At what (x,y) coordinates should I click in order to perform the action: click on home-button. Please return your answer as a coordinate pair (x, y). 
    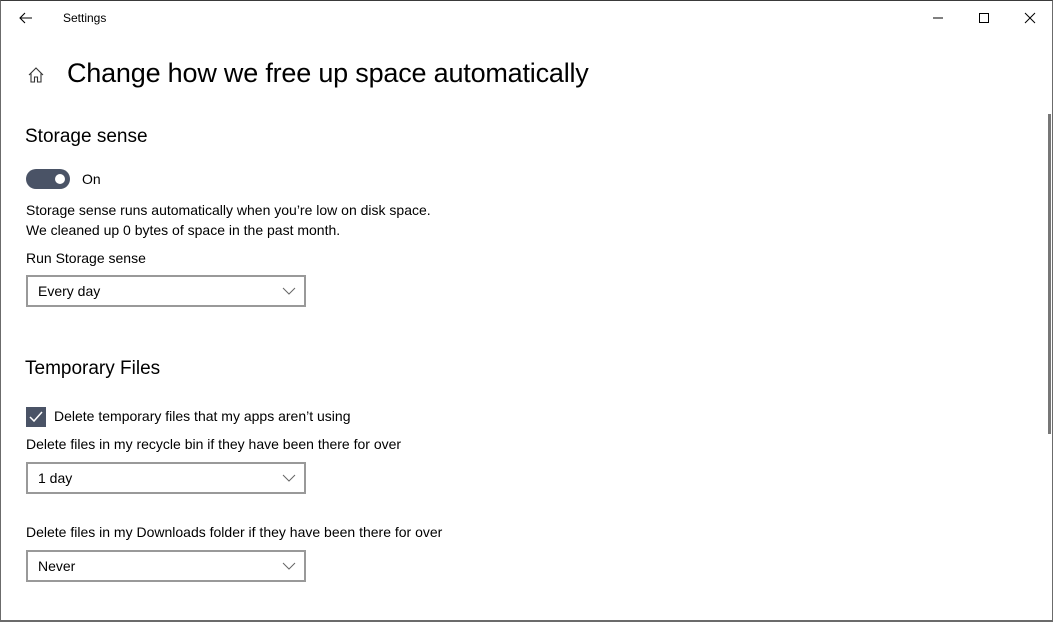
    Looking at the image, I should click on (36, 75).